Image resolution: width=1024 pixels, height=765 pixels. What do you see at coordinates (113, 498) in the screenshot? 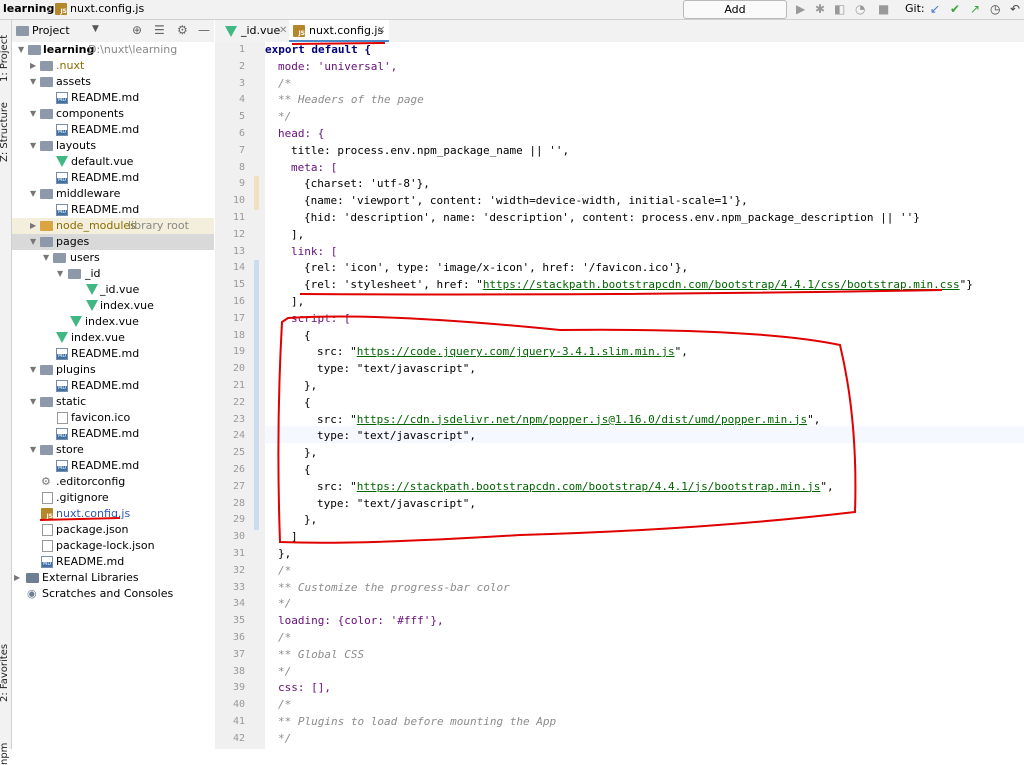
I see `tree-item-gitignore: .gitignore` at bounding box center [113, 498].